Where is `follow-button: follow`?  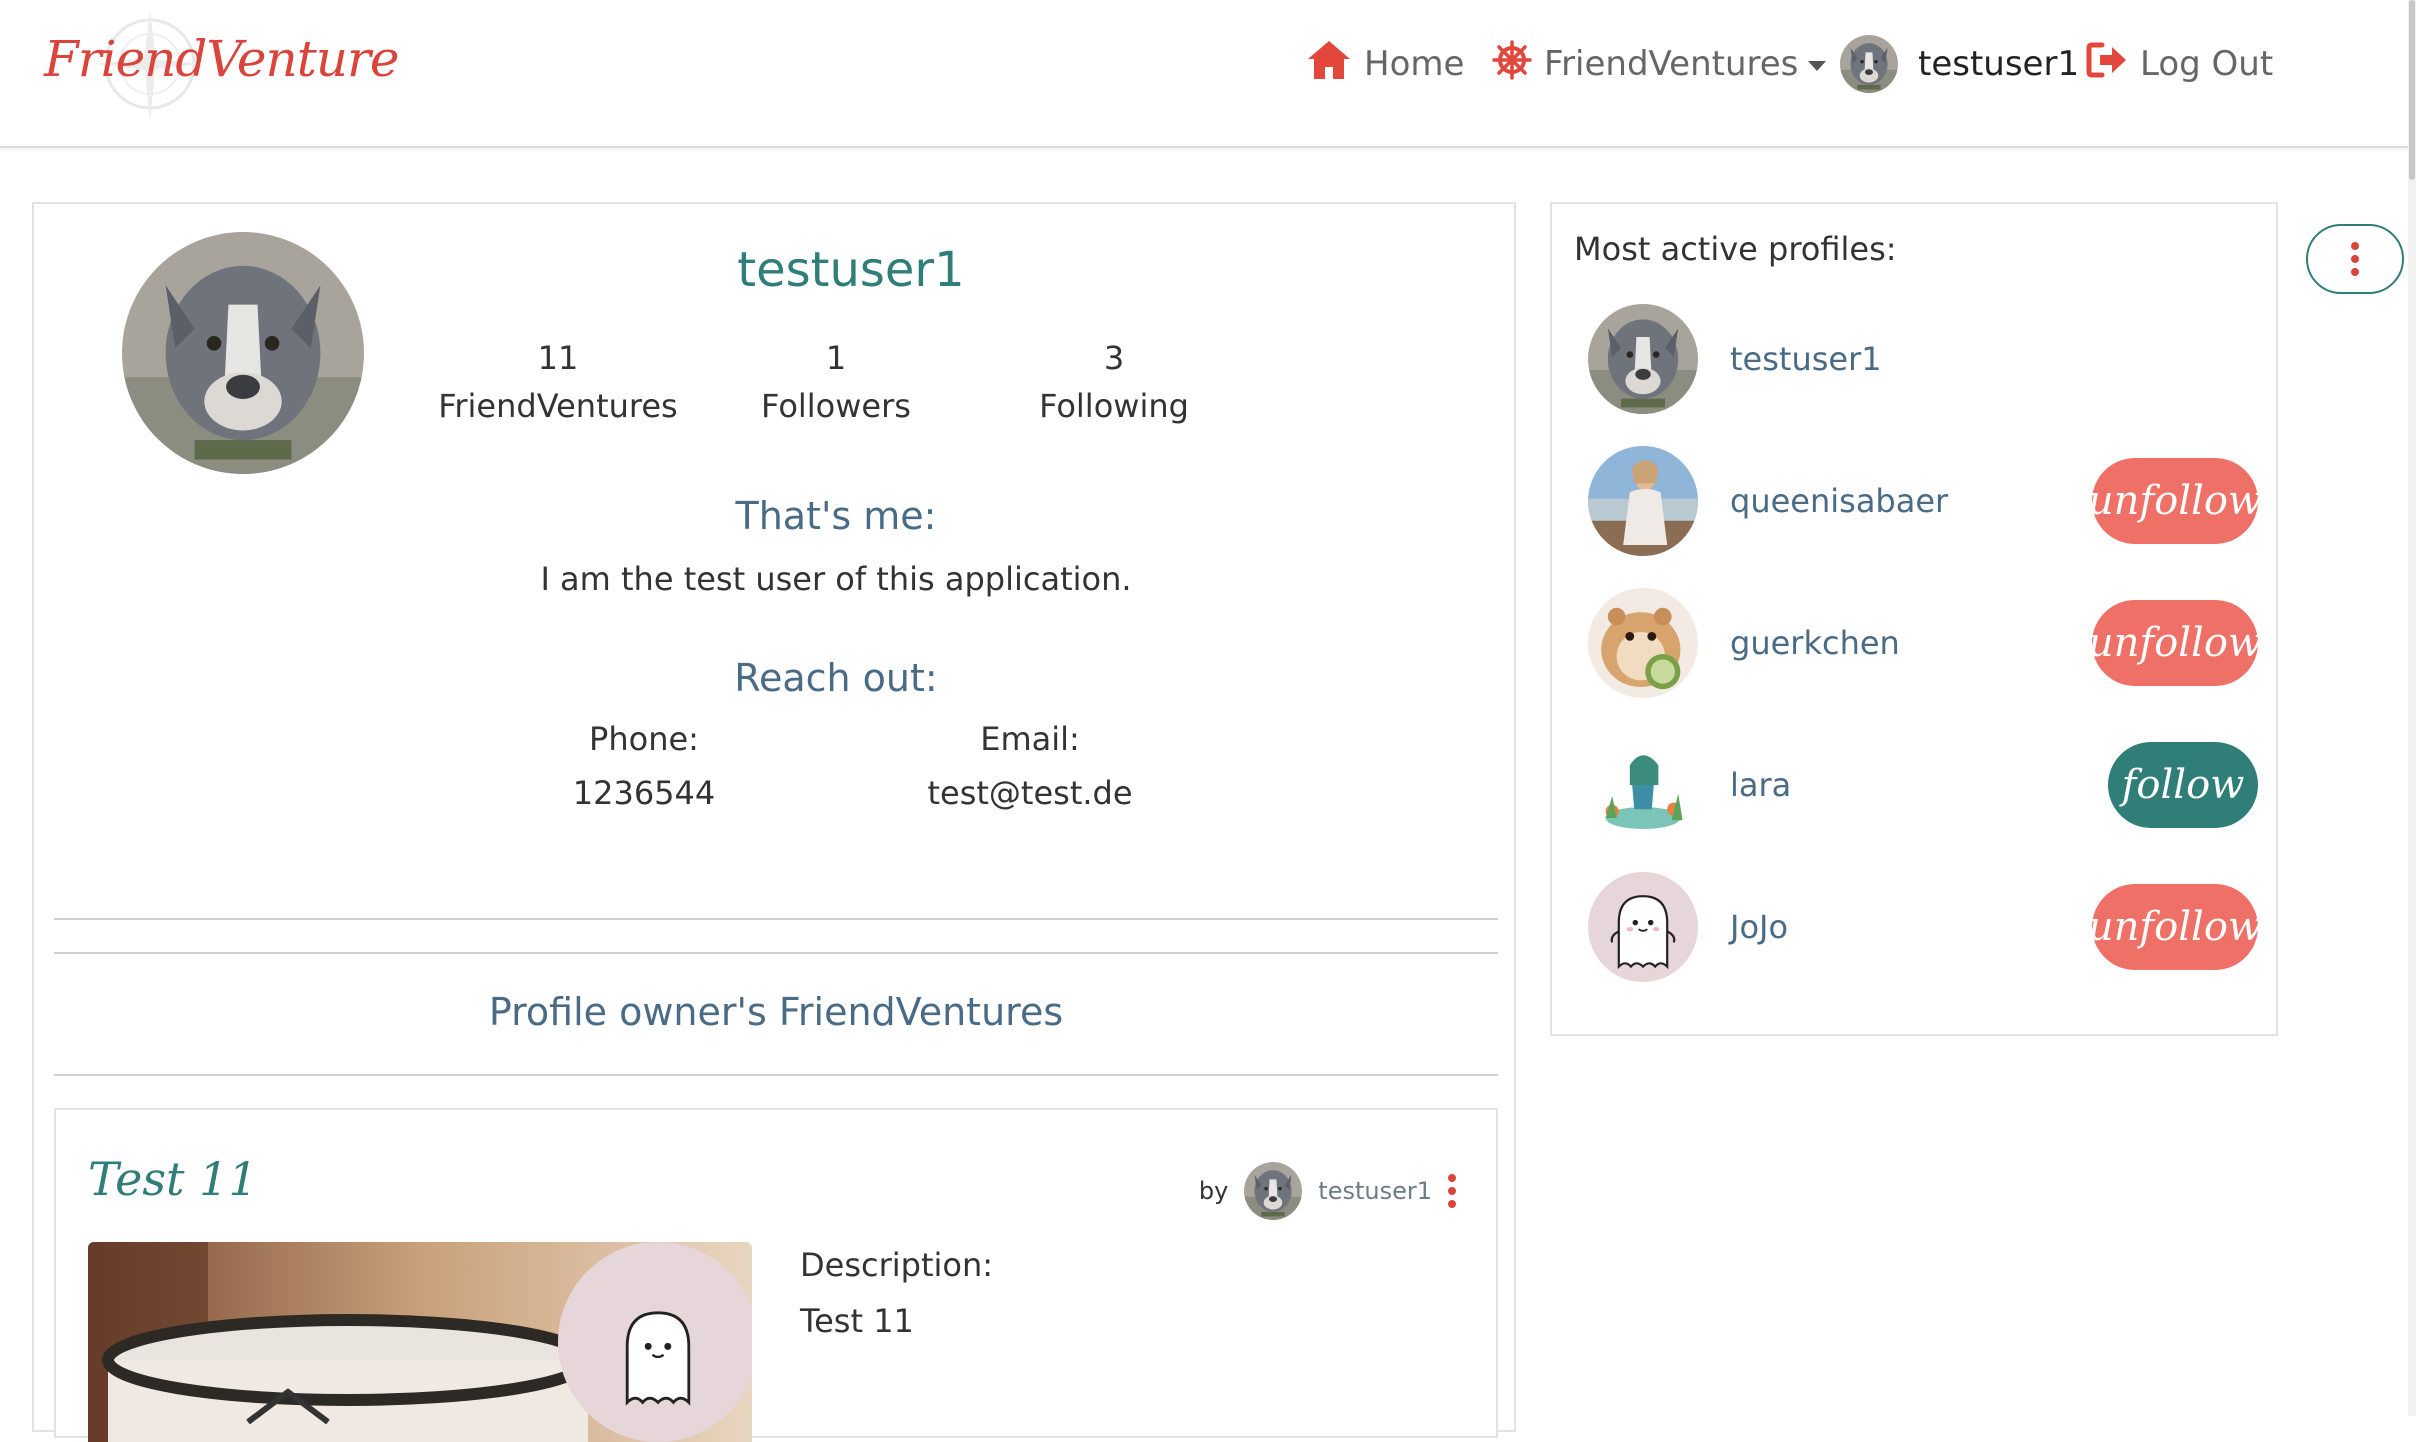 follow-button: follow is located at coordinates (2183, 785).